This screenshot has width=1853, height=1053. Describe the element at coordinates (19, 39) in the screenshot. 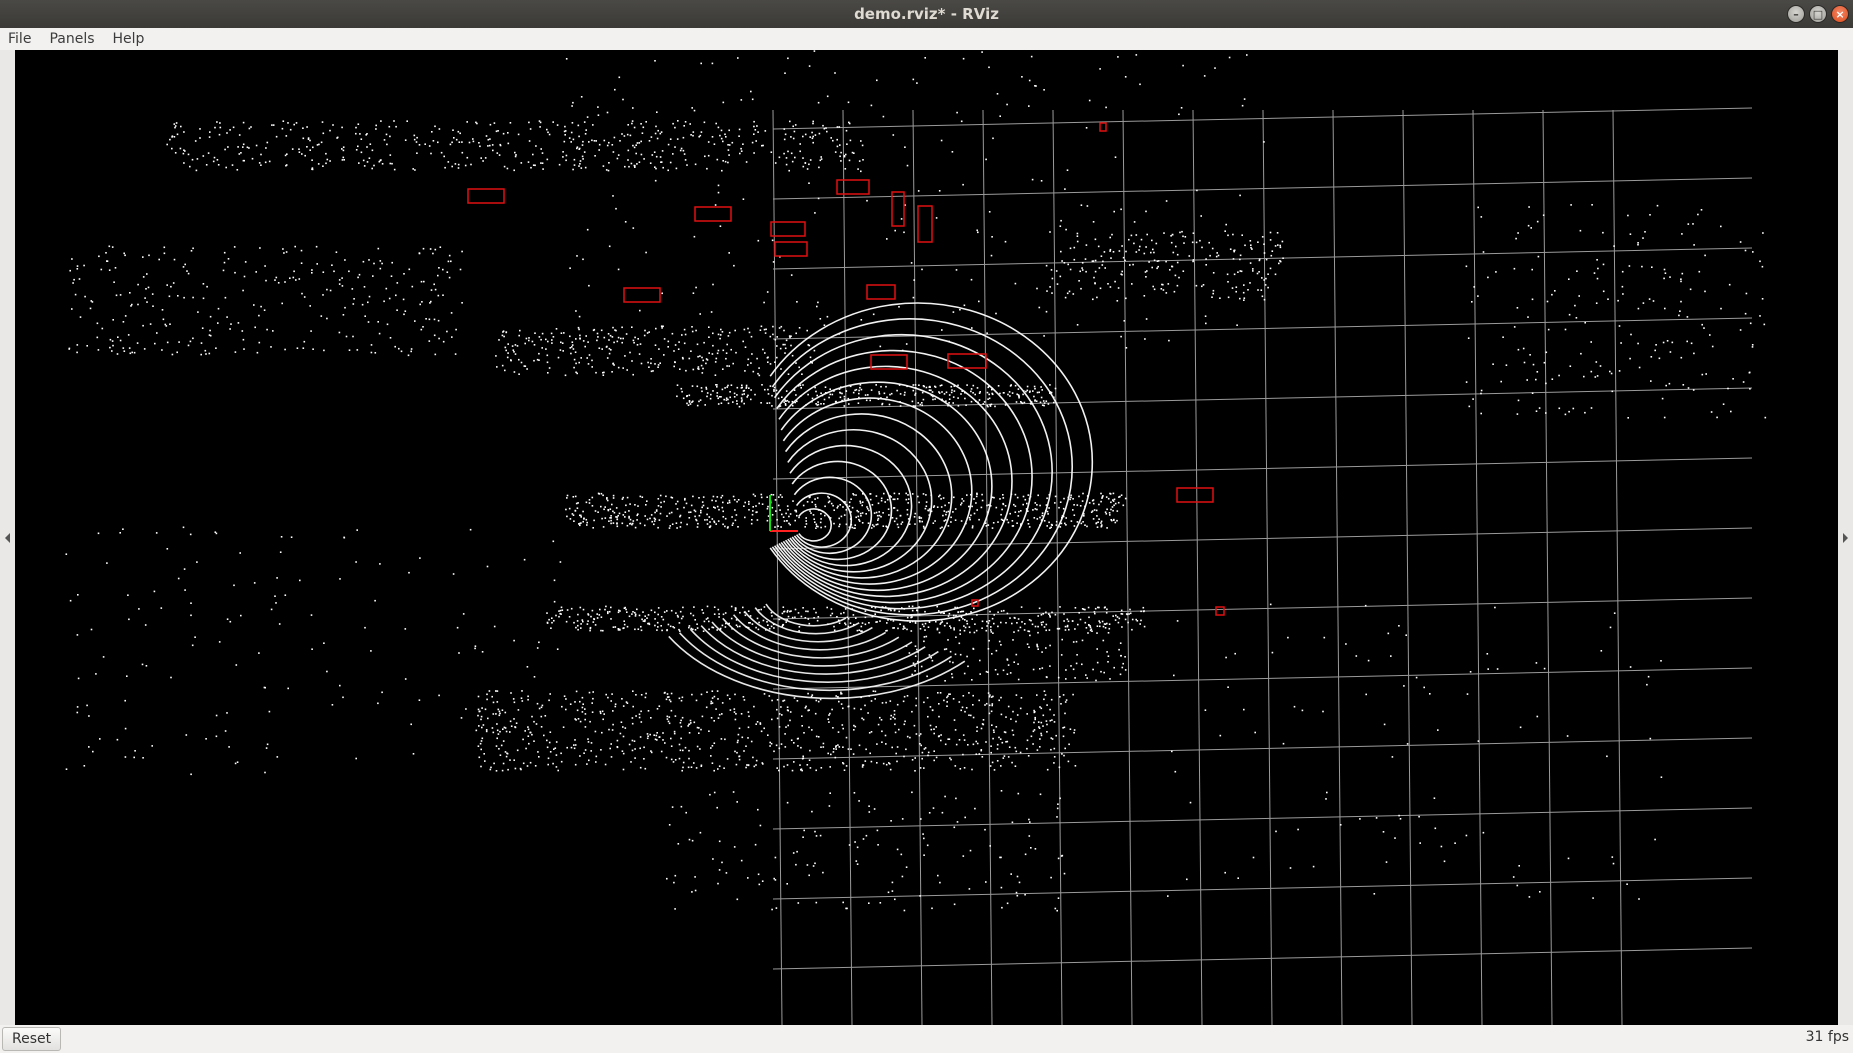

I see `menu-file: File` at that location.